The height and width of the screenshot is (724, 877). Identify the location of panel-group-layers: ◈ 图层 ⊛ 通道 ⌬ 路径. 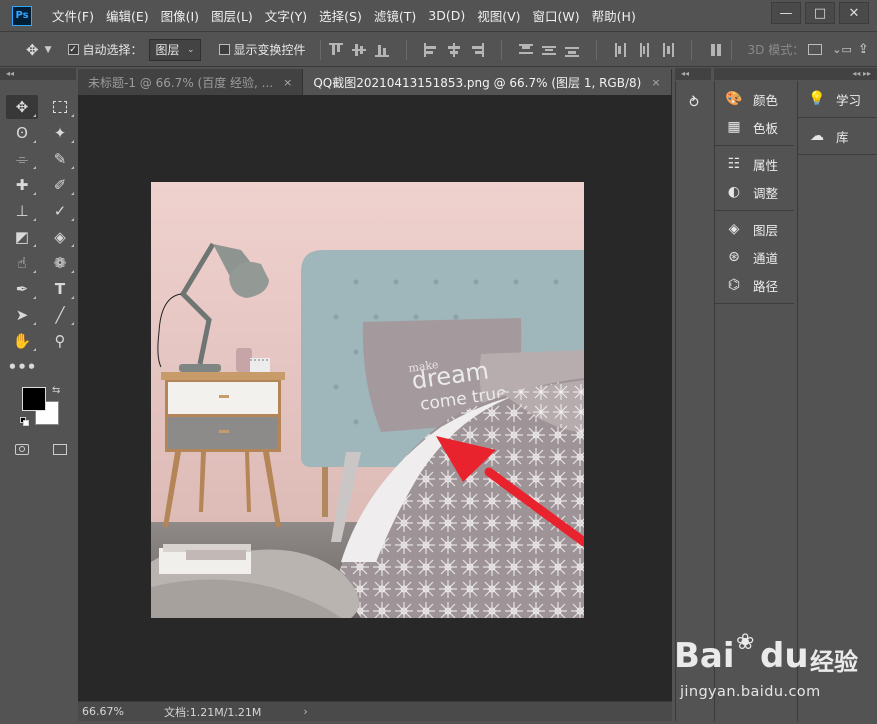
(754, 257).